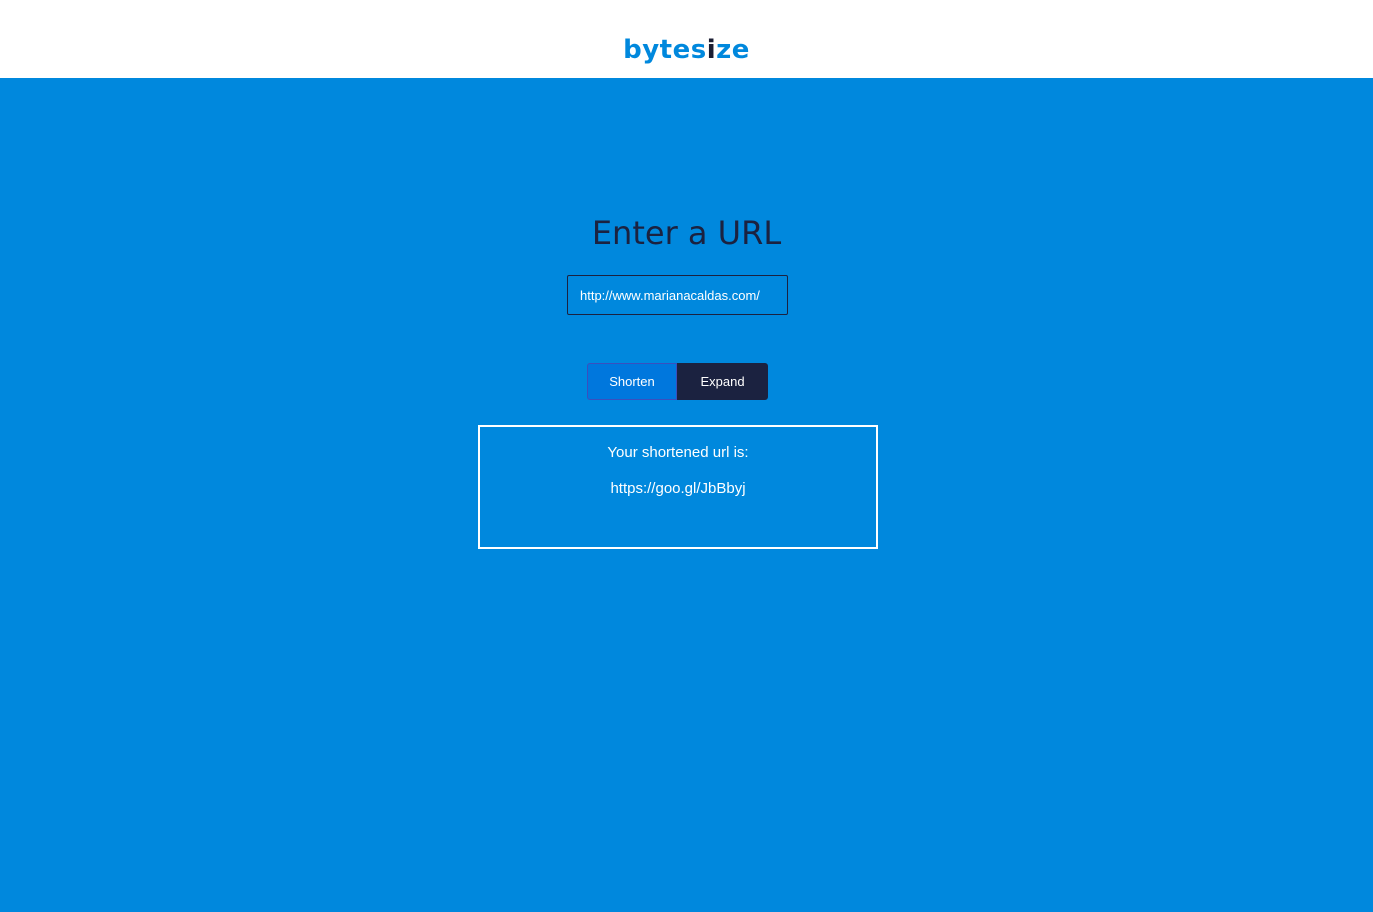 This screenshot has height=912, width=1373. Describe the element at coordinates (711, 50) in the screenshot. I see `logo-text-accent: i` at that location.